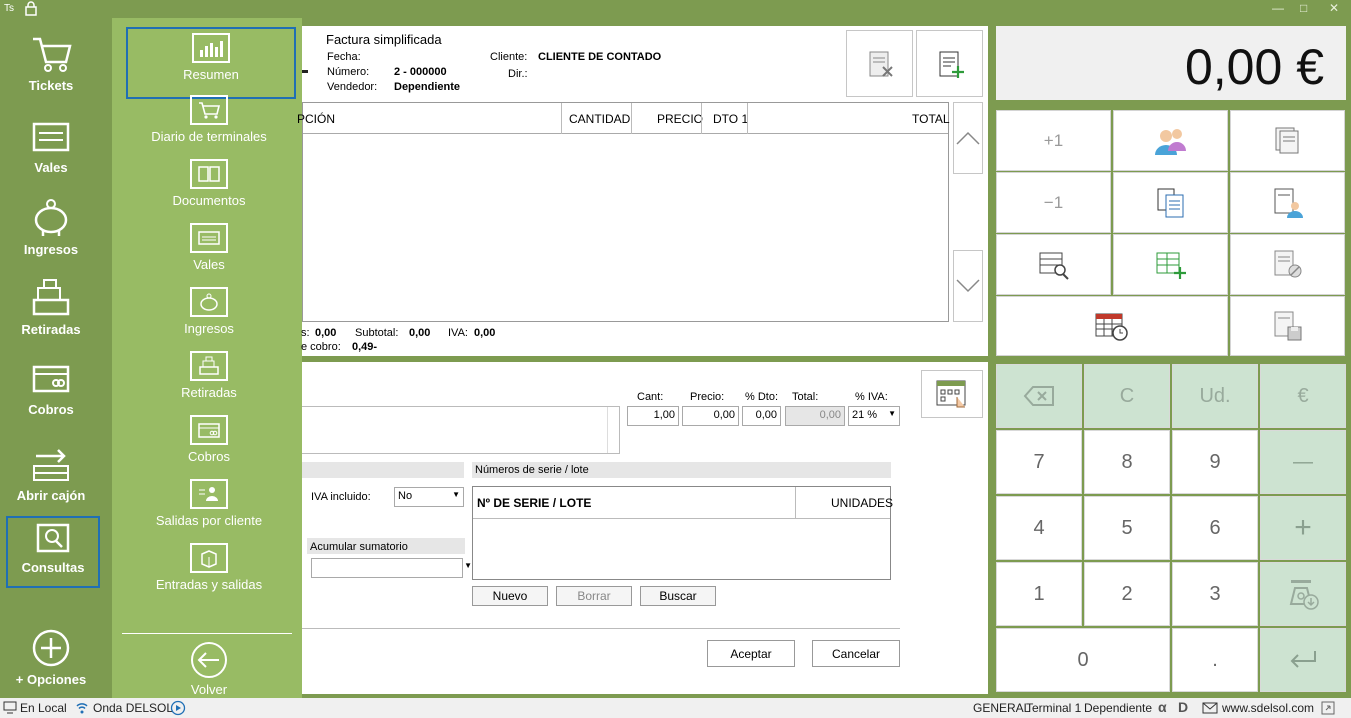  I want to click on cliente-value: CLIENTE DE CONTADO, so click(599, 57).